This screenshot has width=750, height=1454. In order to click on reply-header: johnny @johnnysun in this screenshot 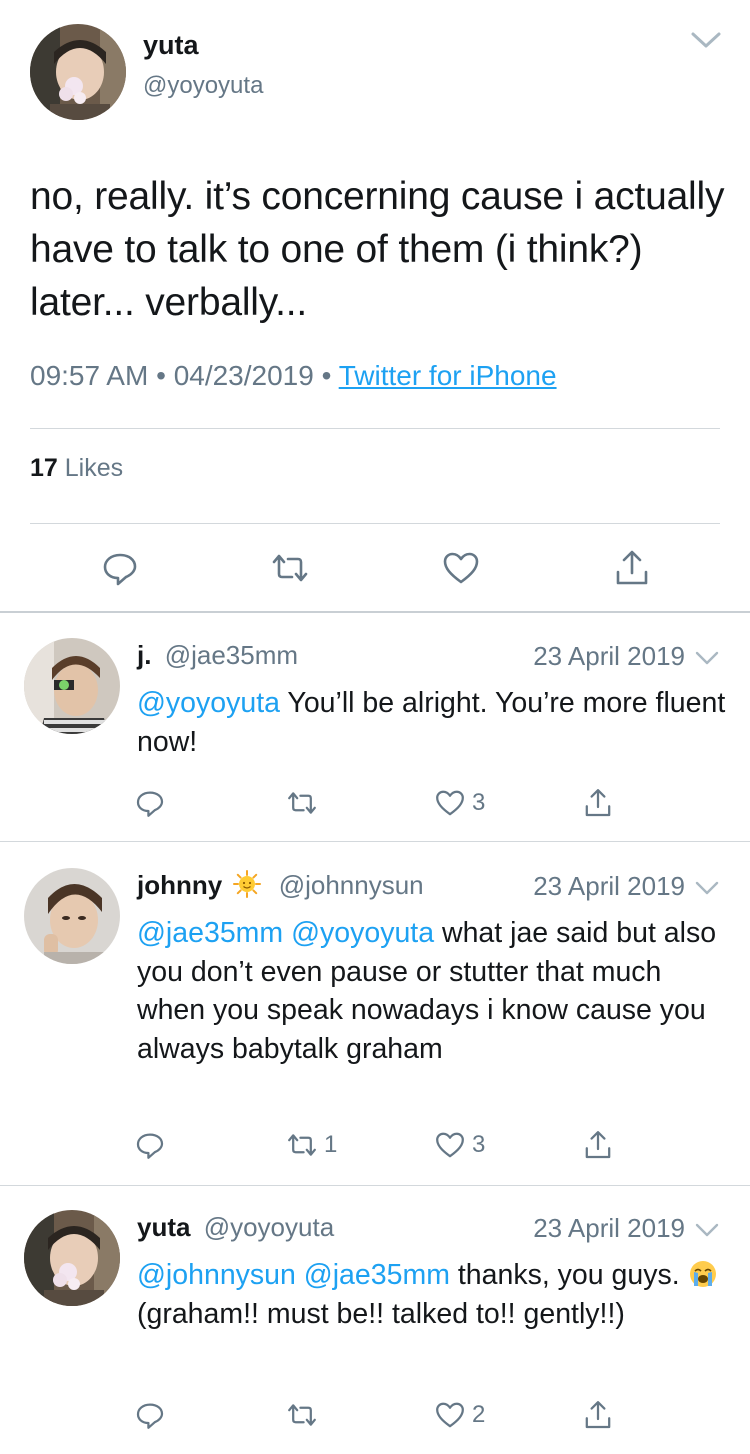, I will do `click(280, 885)`.